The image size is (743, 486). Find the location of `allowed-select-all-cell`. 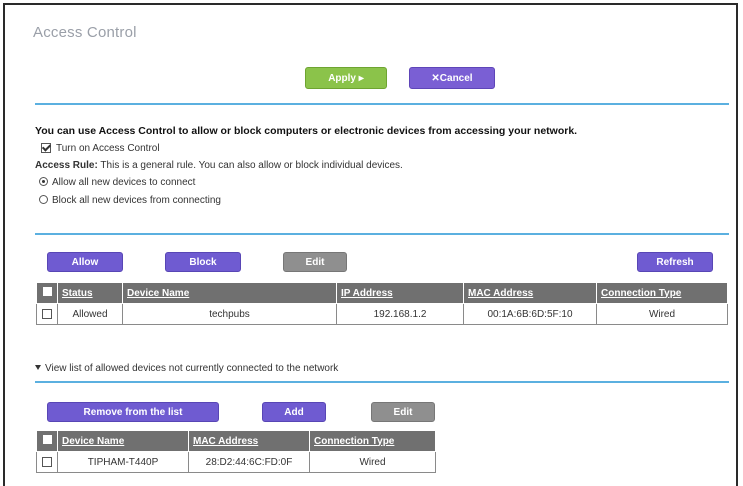

allowed-select-all-cell is located at coordinates (47, 441).